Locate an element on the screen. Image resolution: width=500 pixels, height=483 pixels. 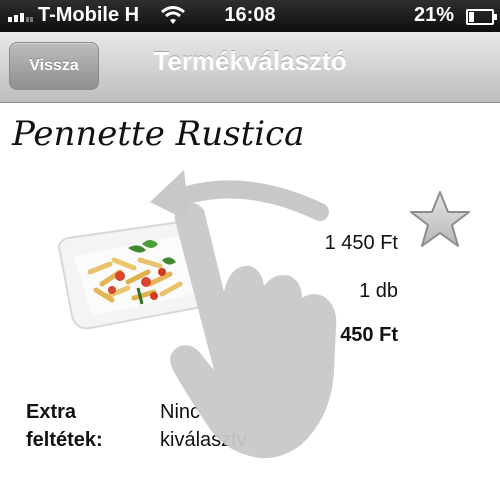
unit-price: 1 450 Ft is located at coordinates (361, 243).